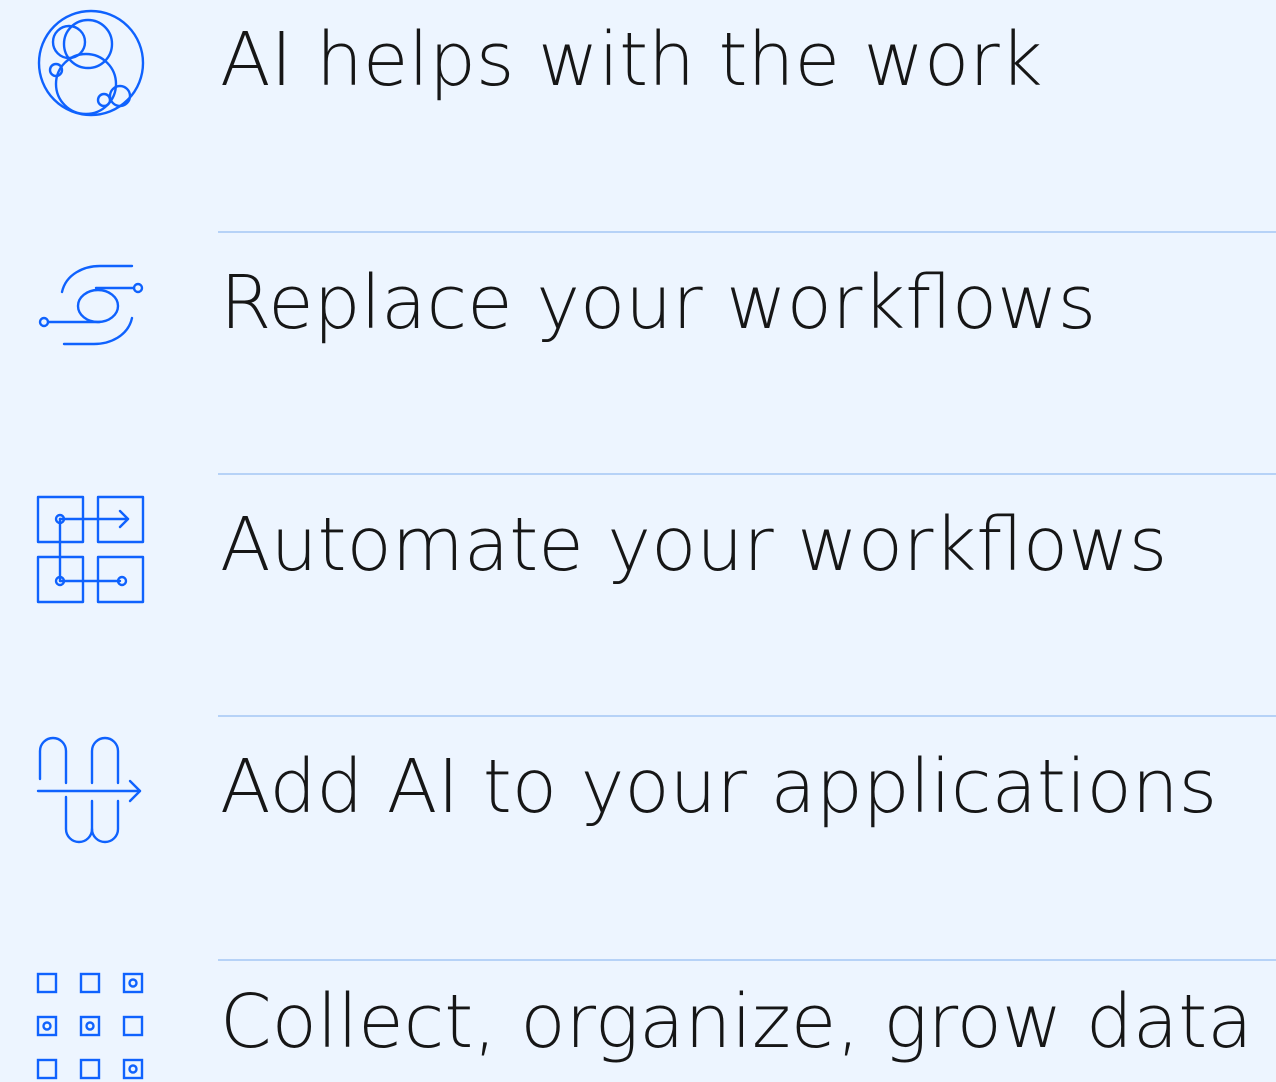 Image resolution: width=1276 pixels, height=1082 pixels. What do you see at coordinates (694, 545) in the screenshot?
I see `feature-label: Automate your workflows` at bounding box center [694, 545].